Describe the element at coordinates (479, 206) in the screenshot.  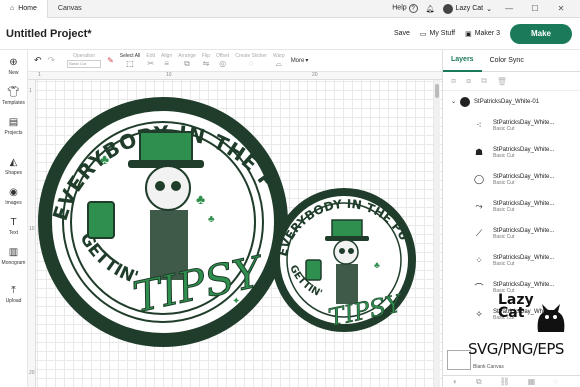
I see `text-thumbnail-icon: ⤳` at that location.